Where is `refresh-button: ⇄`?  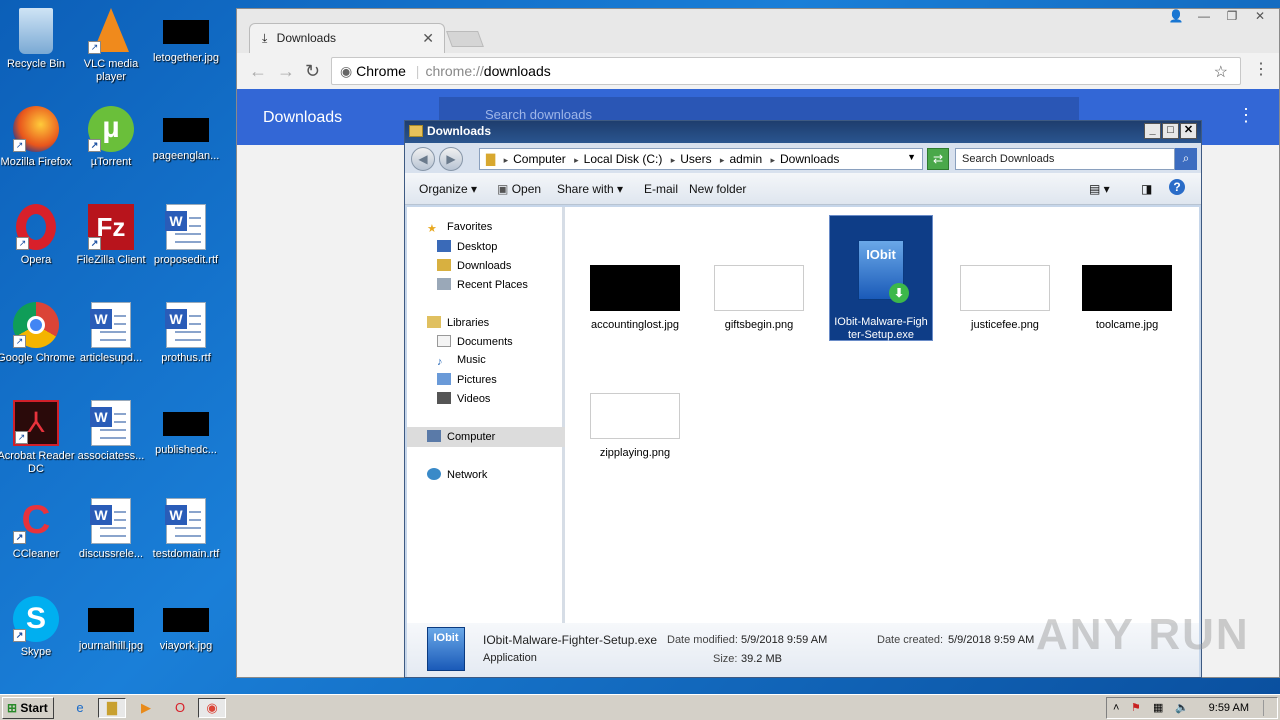 refresh-button: ⇄ is located at coordinates (938, 159).